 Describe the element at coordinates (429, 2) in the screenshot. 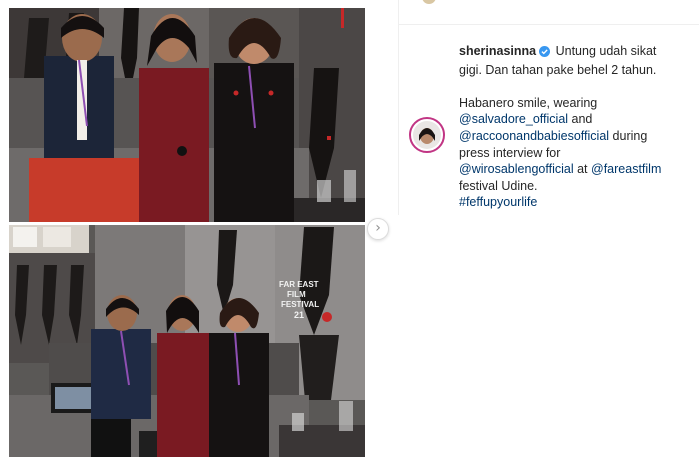

I see `header-avatar` at that location.